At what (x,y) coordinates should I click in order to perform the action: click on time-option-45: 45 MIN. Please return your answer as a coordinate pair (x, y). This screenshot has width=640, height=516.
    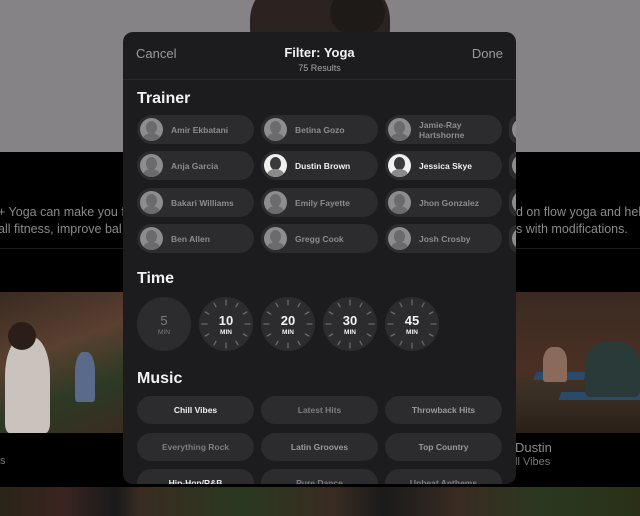
    Looking at the image, I should click on (412, 324).